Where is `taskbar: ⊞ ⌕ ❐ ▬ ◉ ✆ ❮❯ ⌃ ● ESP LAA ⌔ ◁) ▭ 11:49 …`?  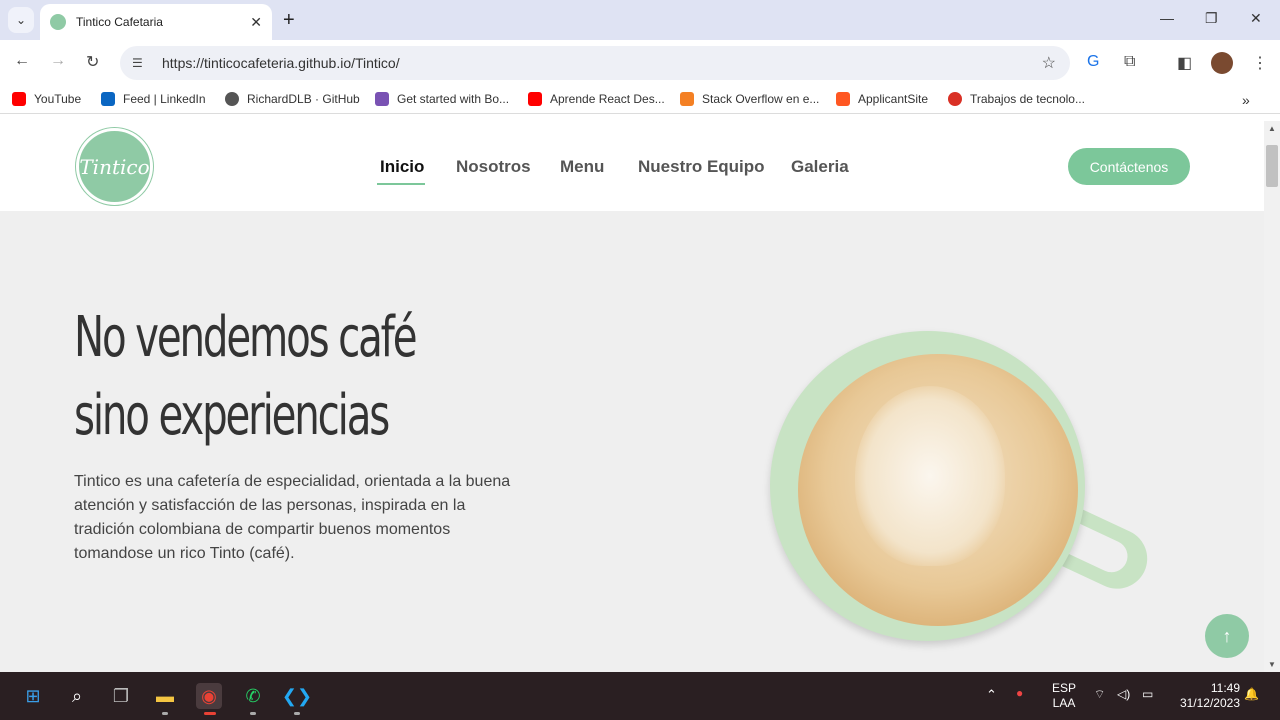
taskbar: ⊞ ⌕ ❐ ▬ ◉ ✆ ❮❯ ⌃ ● ESP LAA ⌔ ◁) ▭ 11:49 … is located at coordinates (640, 696).